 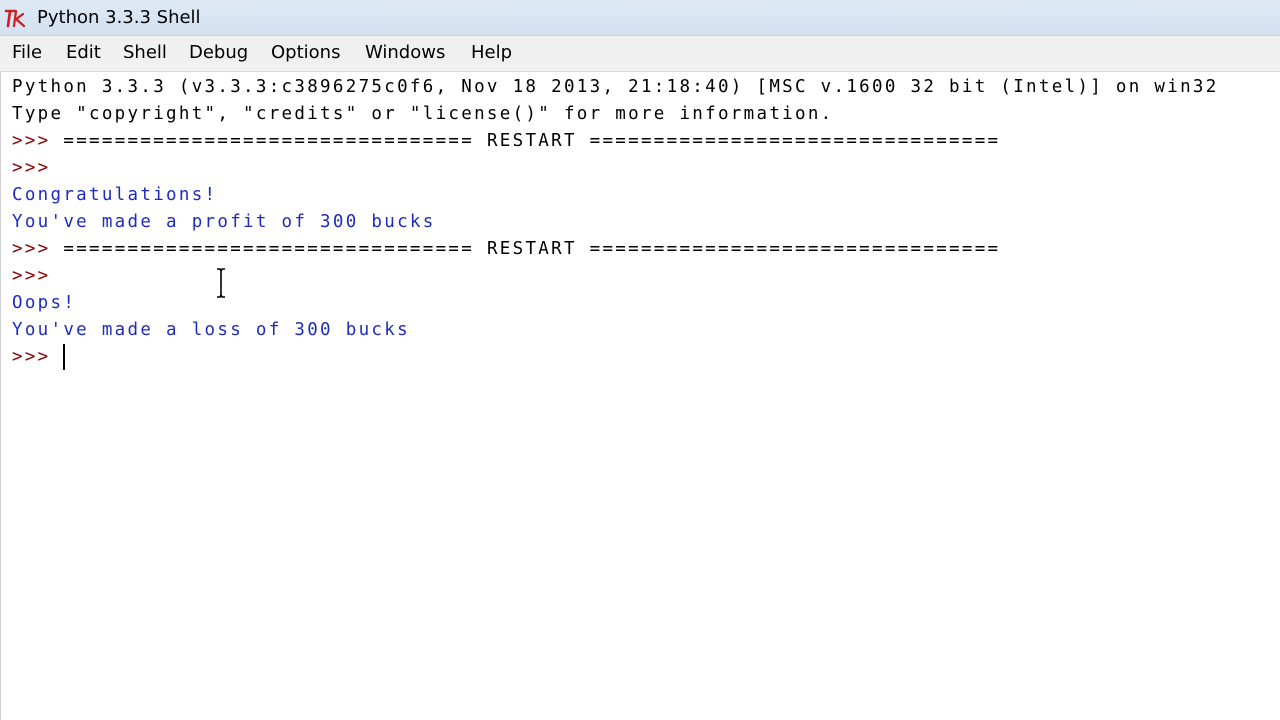 What do you see at coordinates (211, 330) in the screenshot?
I see `output-line: You've made a loss of 300 bucks` at bounding box center [211, 330].